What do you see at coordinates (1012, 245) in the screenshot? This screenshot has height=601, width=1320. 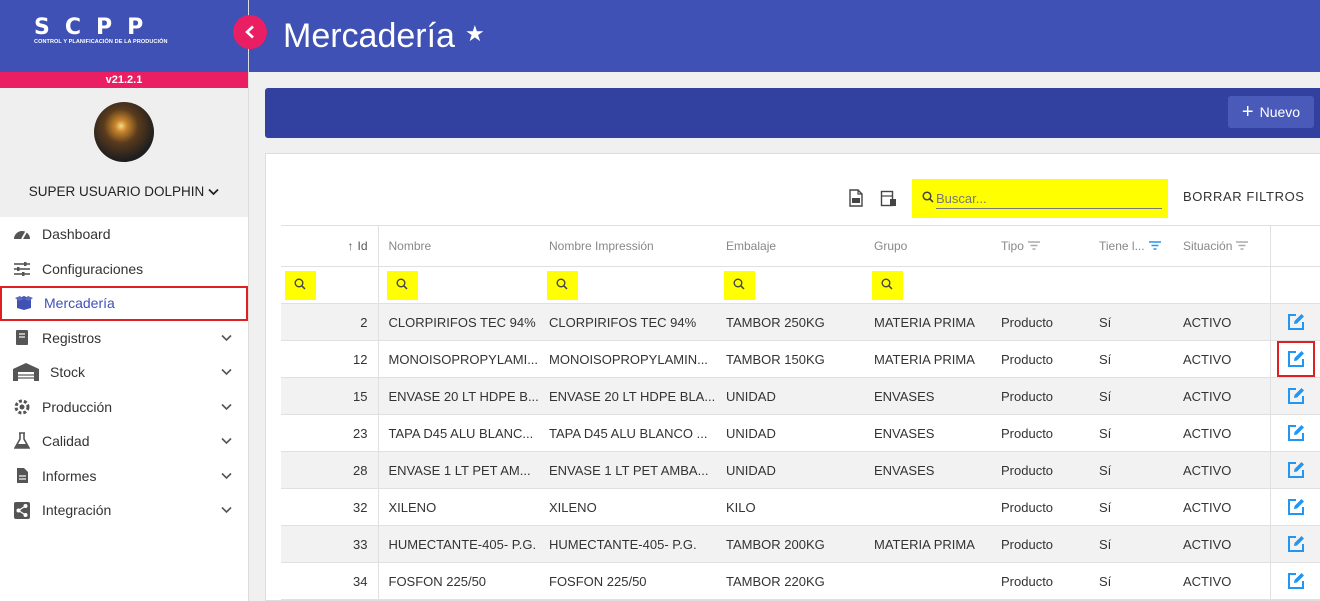 I see `column-header-label: Tipo` at bounding box center [1012, 245].